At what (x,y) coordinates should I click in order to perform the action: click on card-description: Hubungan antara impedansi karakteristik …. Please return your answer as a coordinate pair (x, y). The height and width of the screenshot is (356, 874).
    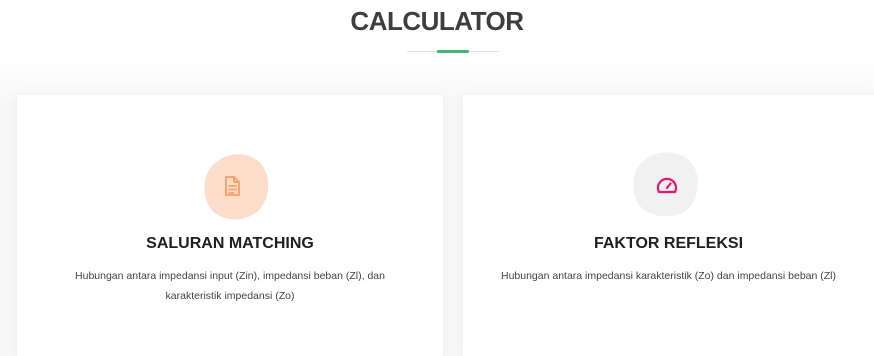
    Looking at the image, I should click on (668, 276).